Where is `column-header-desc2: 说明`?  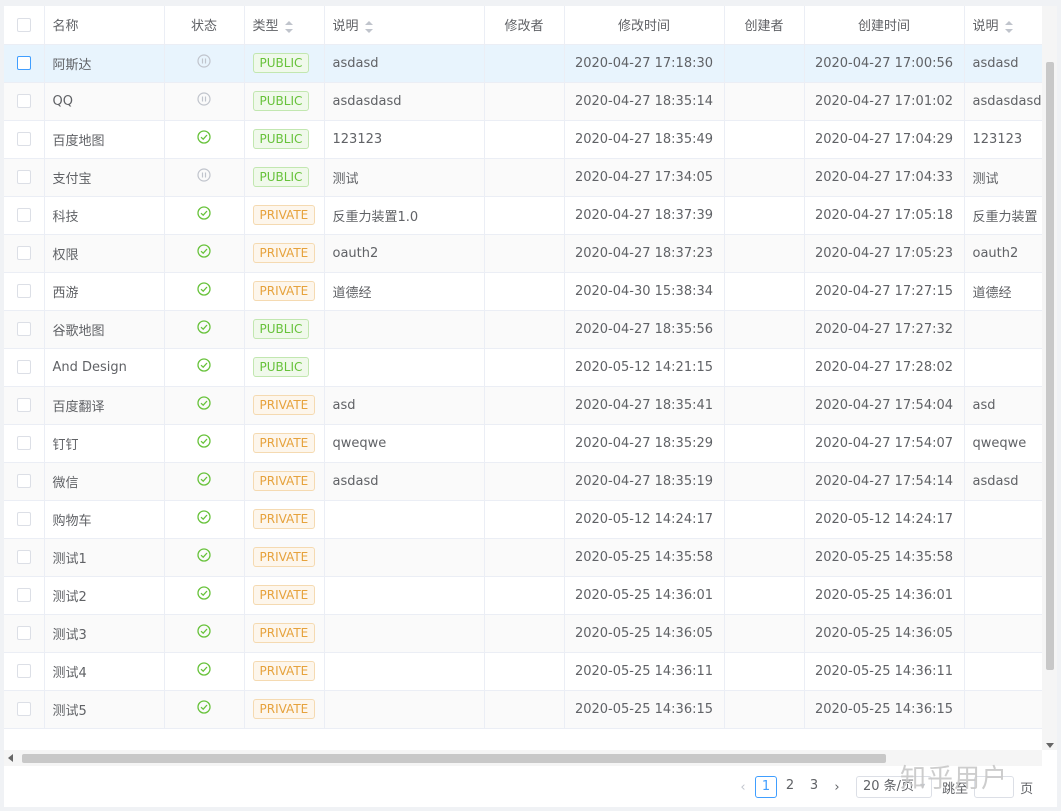 column-header-desc2: 说明 is located at coordinates (1003, 25).